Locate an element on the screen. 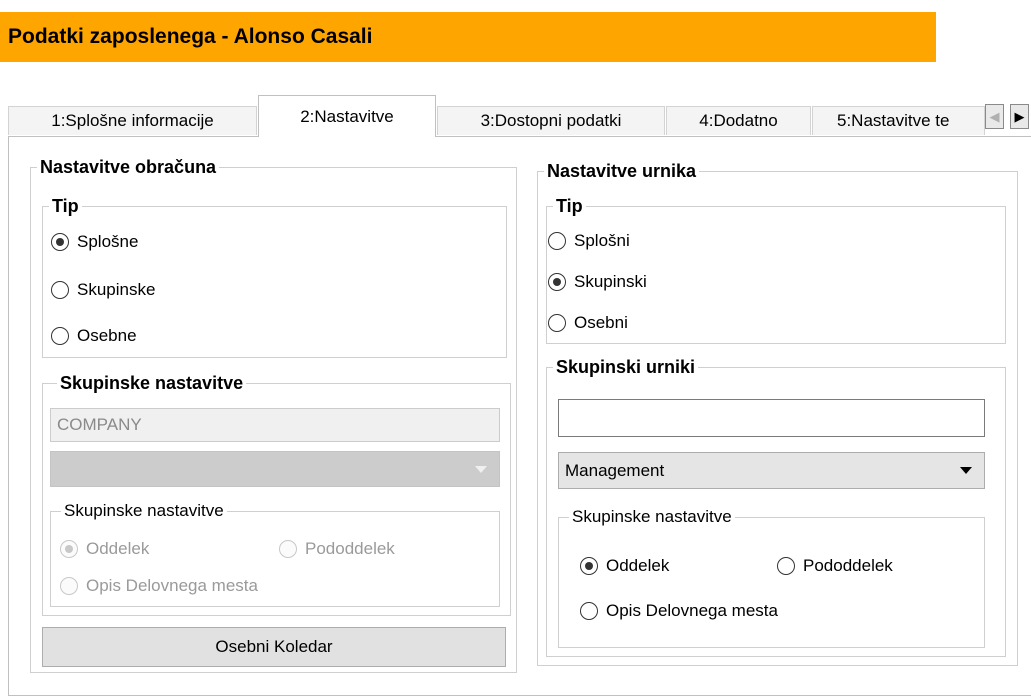  tab-label: 4:Dodatno is located at coordinates (738, 120).